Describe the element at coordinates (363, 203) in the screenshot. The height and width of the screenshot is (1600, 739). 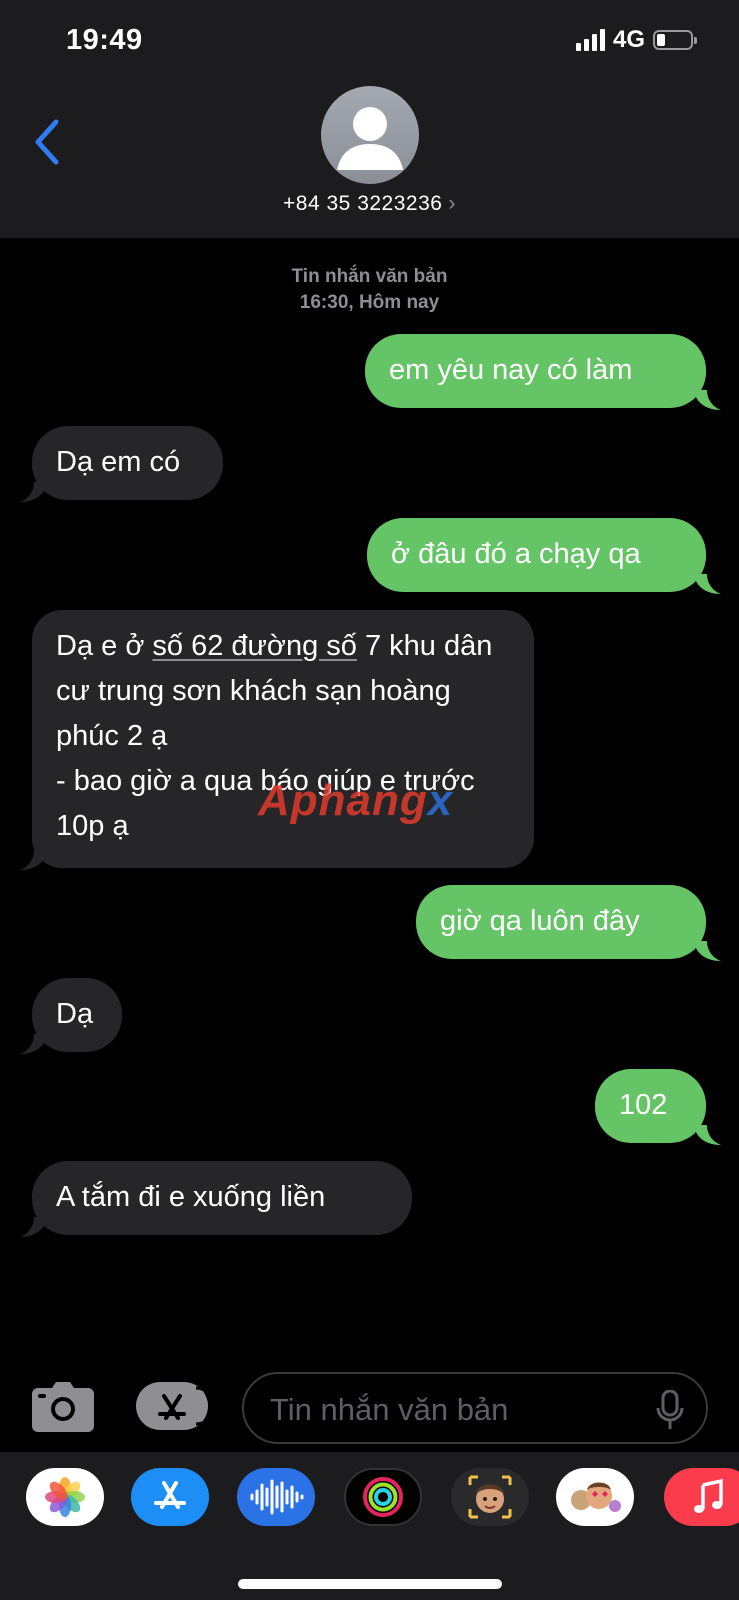
I see `contact-number: +84 35 3223236` at that location.